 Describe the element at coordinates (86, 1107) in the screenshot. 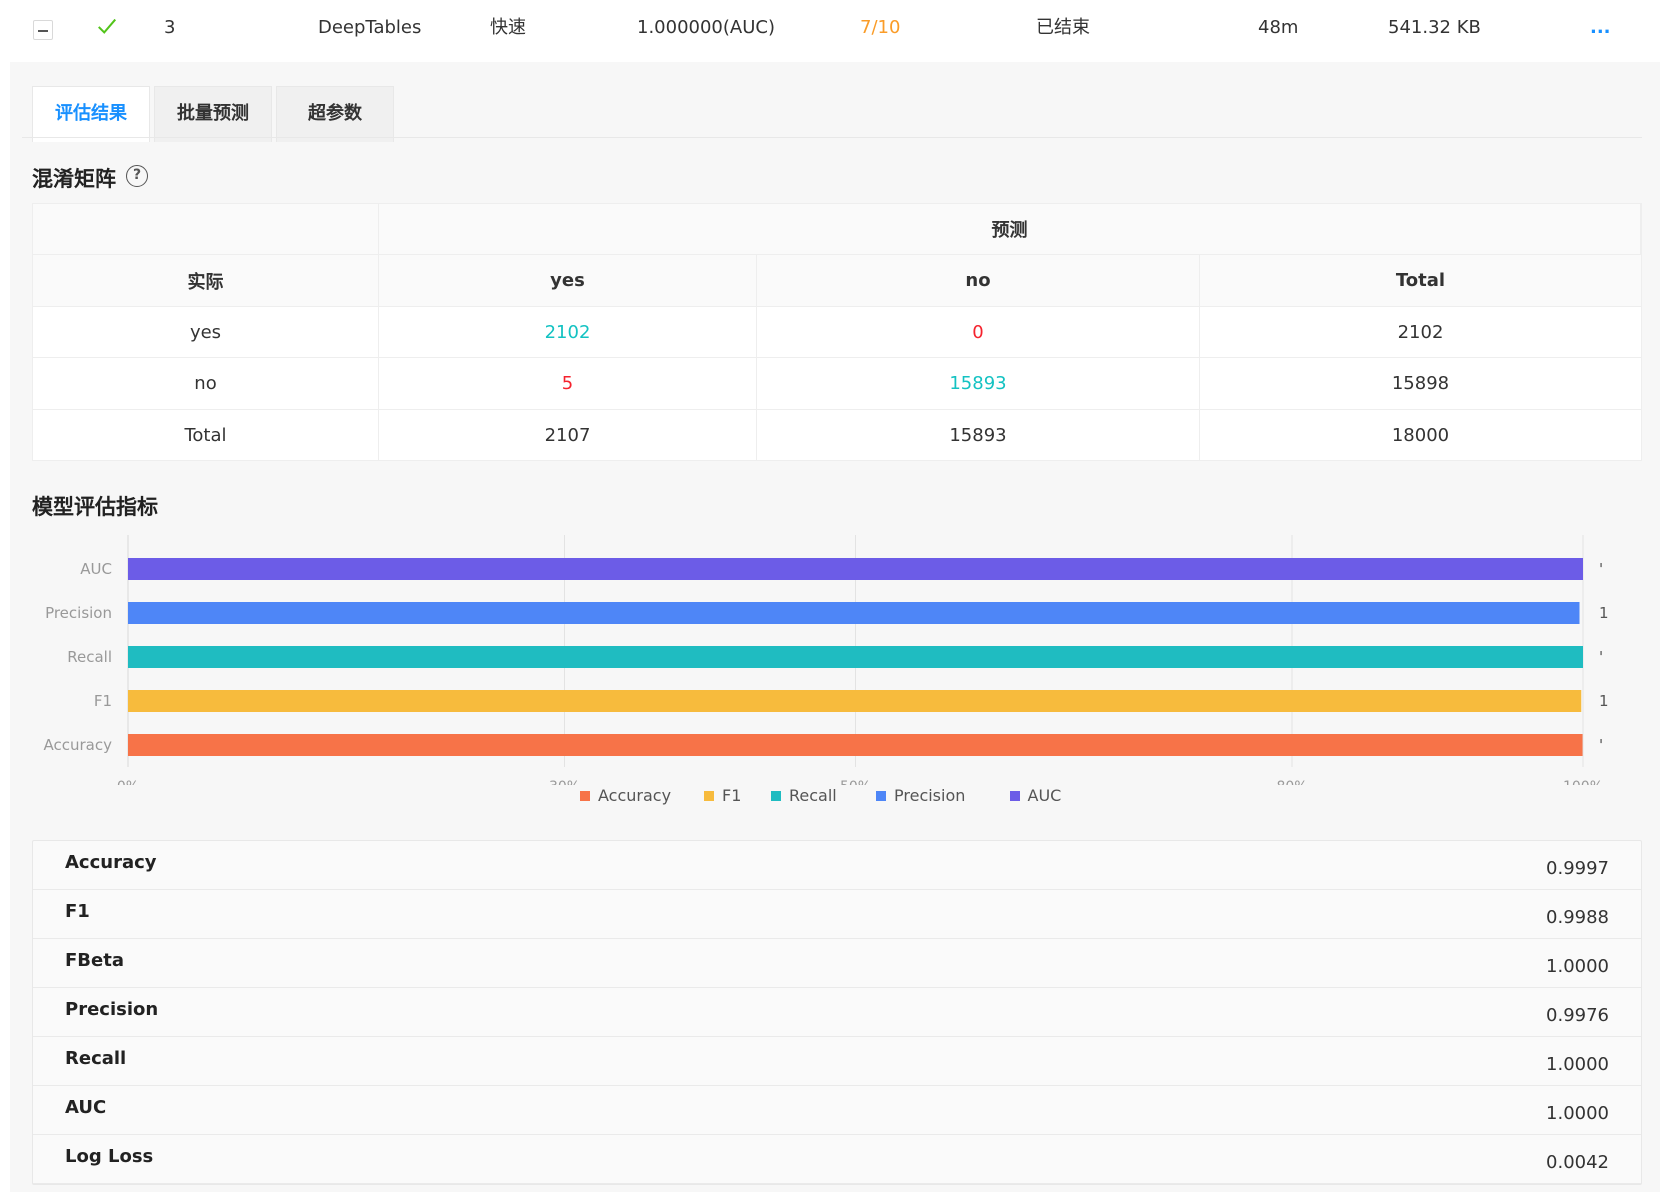

I see `metric-name: AUC` at that location.